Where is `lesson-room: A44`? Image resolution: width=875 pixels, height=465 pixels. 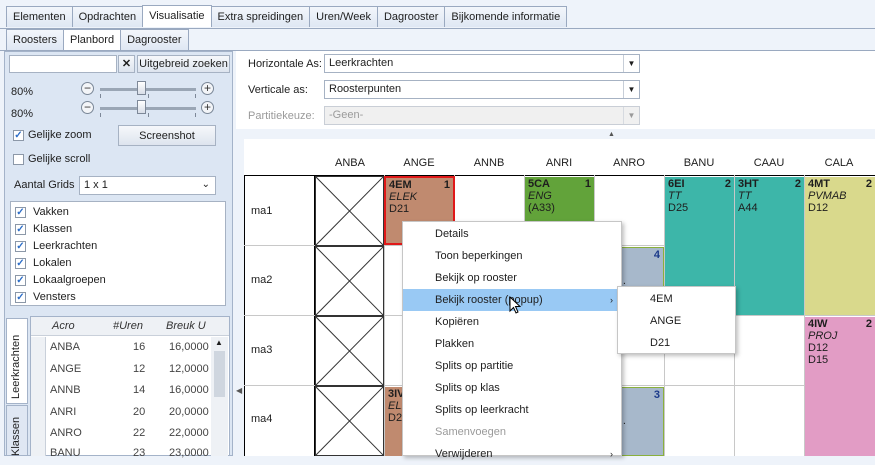 lesson-room: A44 is located at coordinates (748, 208).